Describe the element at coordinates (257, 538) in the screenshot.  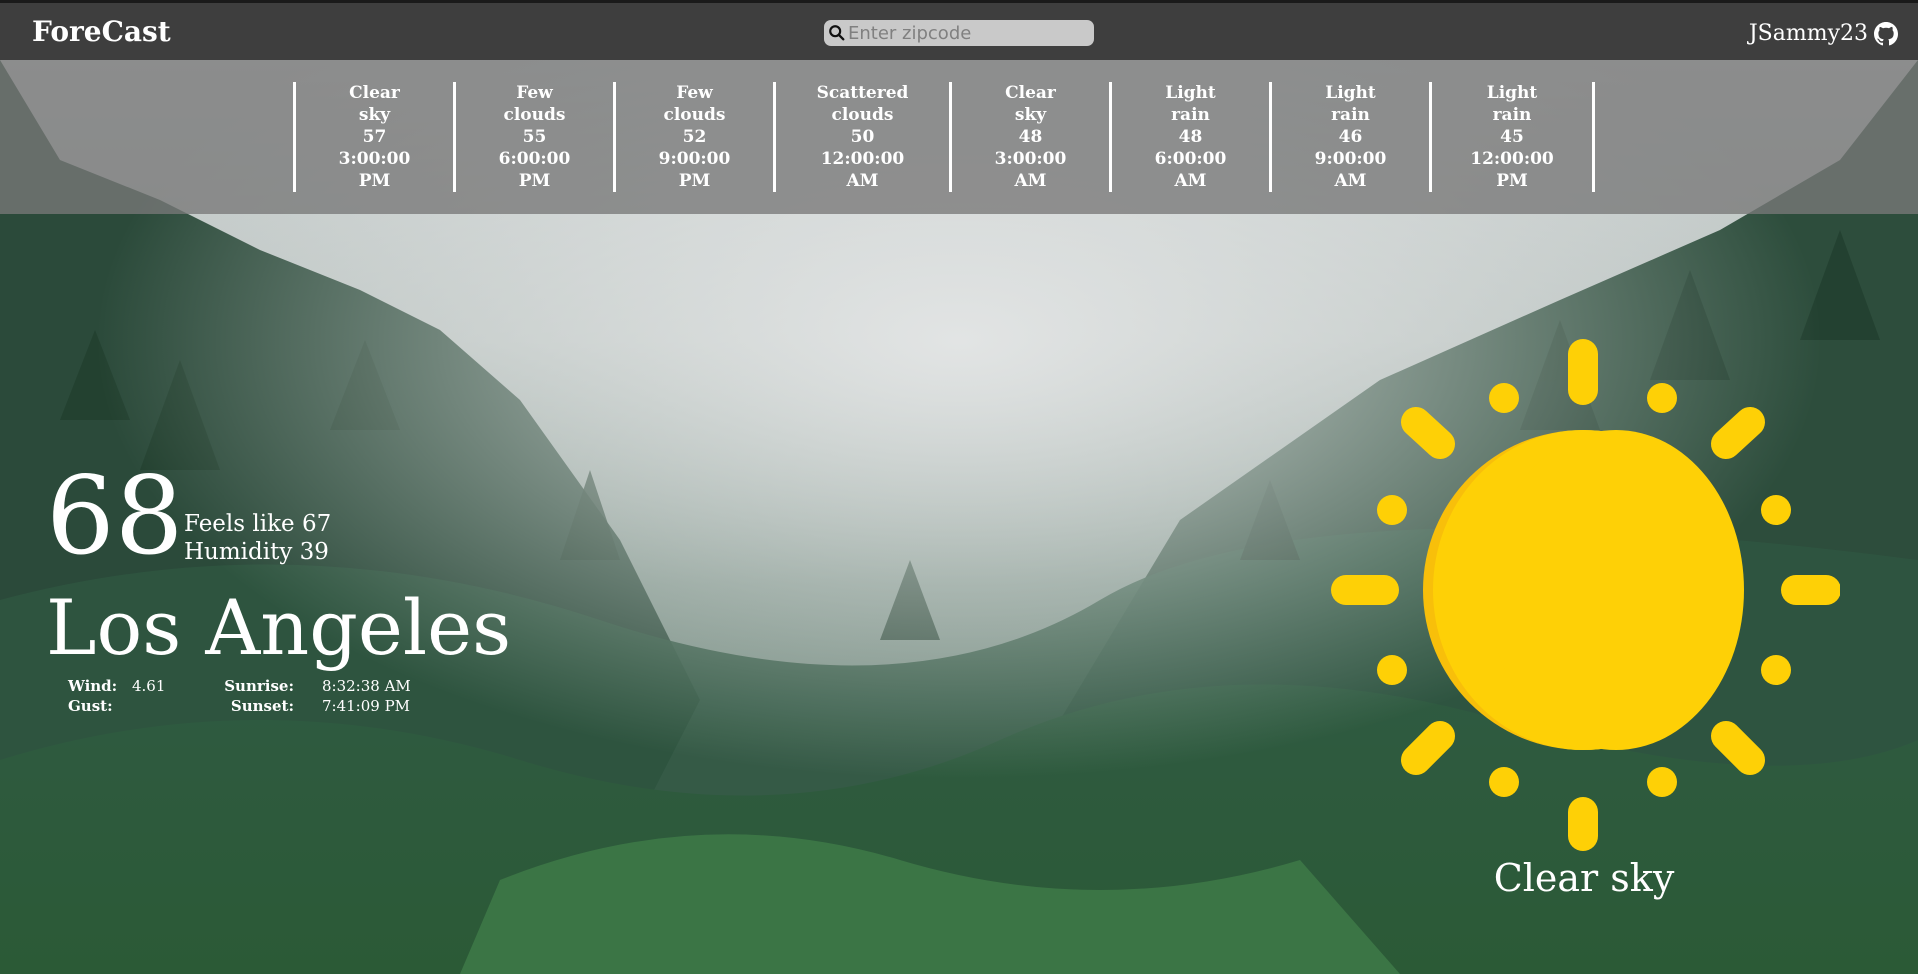
I see `feels-humidity-block: Feels like 67 Humidity 39` at that location.